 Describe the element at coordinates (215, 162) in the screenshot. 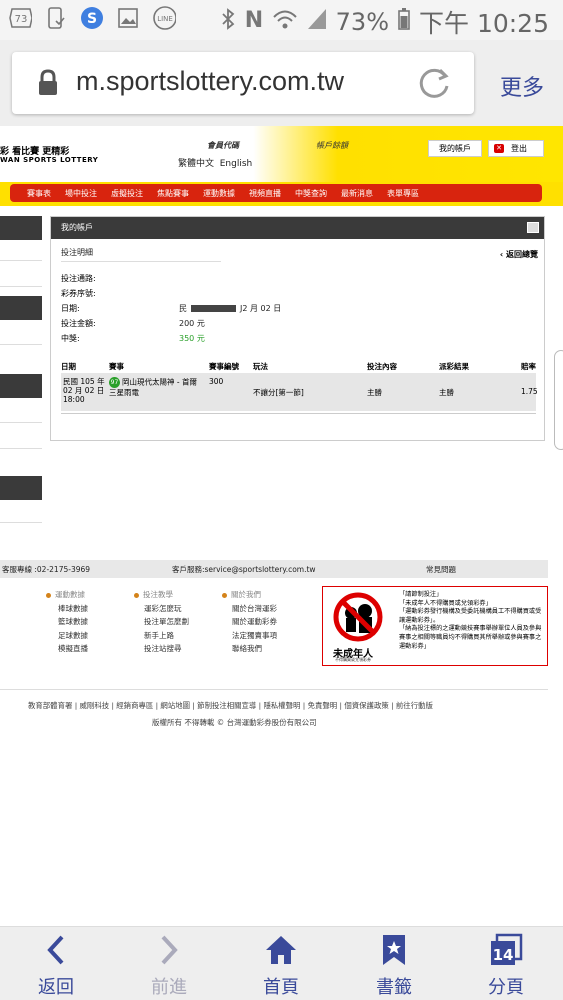

I see `language-switch: 繁體中文 English` at that location.